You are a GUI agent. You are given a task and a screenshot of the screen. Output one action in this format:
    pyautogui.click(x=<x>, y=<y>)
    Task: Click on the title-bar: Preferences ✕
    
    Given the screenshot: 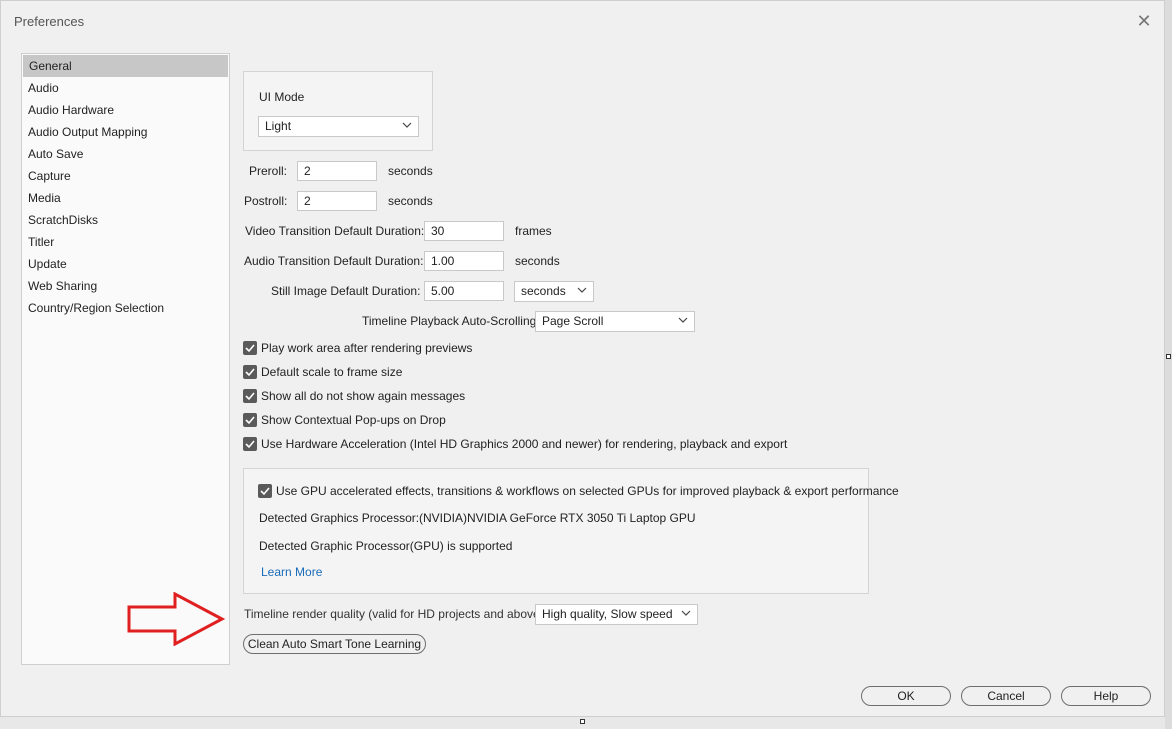 What is the action you would take?
    pyautogui.click(x=582, y=21)
    